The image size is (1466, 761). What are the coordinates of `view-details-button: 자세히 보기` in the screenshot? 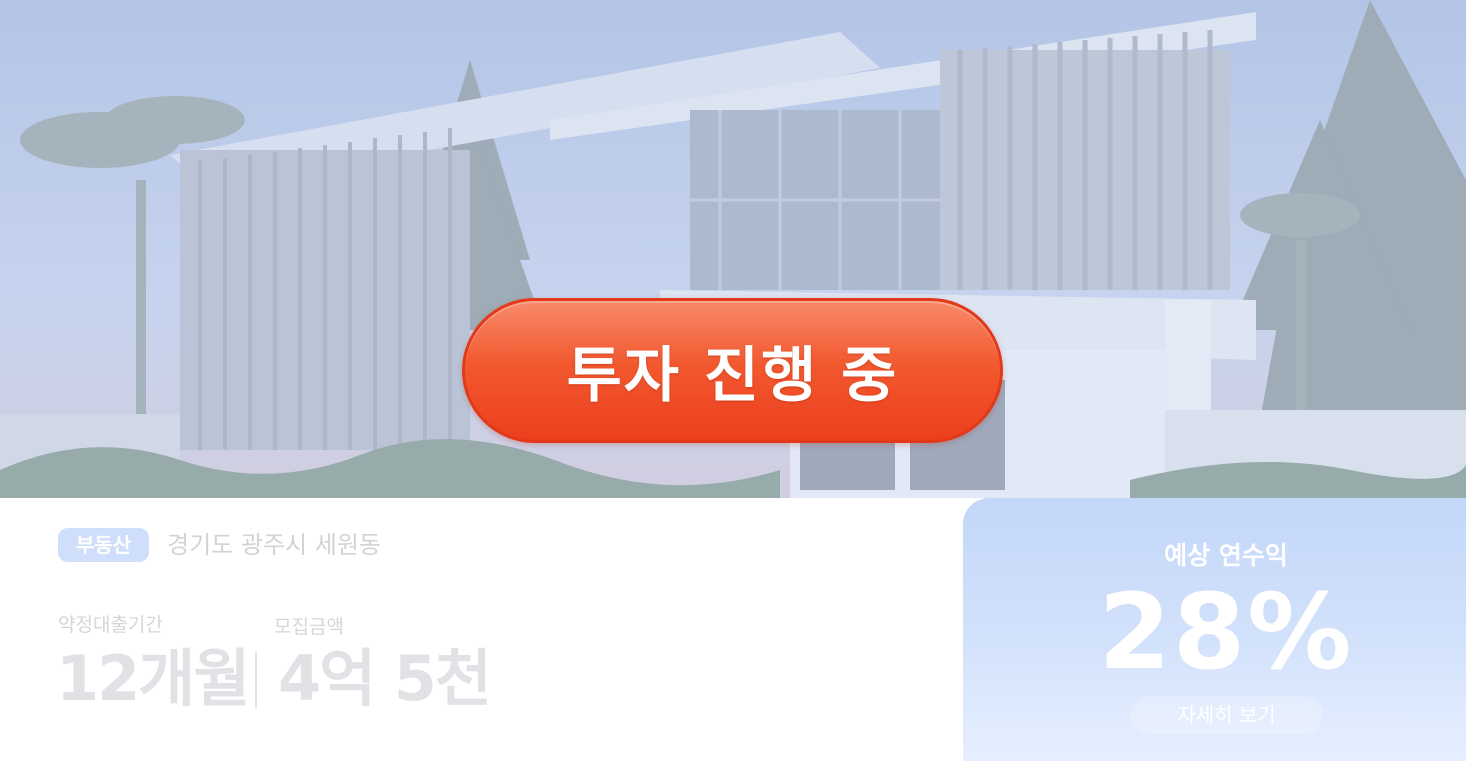 It's located at (1226, 715).